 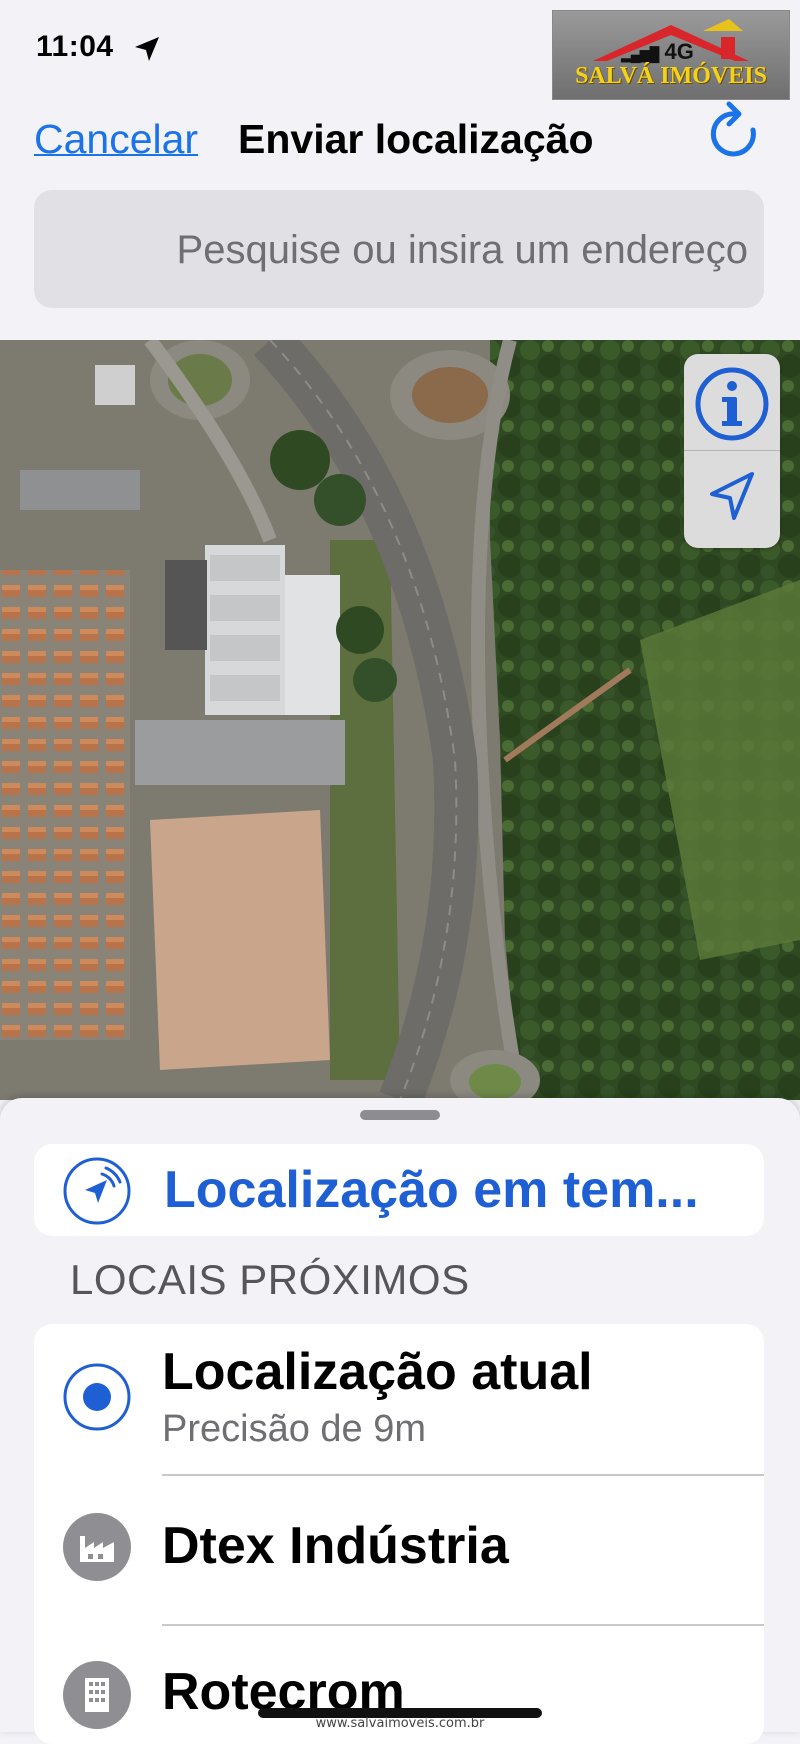 I want to click on refresh-icon, so click(x=735, y=134).